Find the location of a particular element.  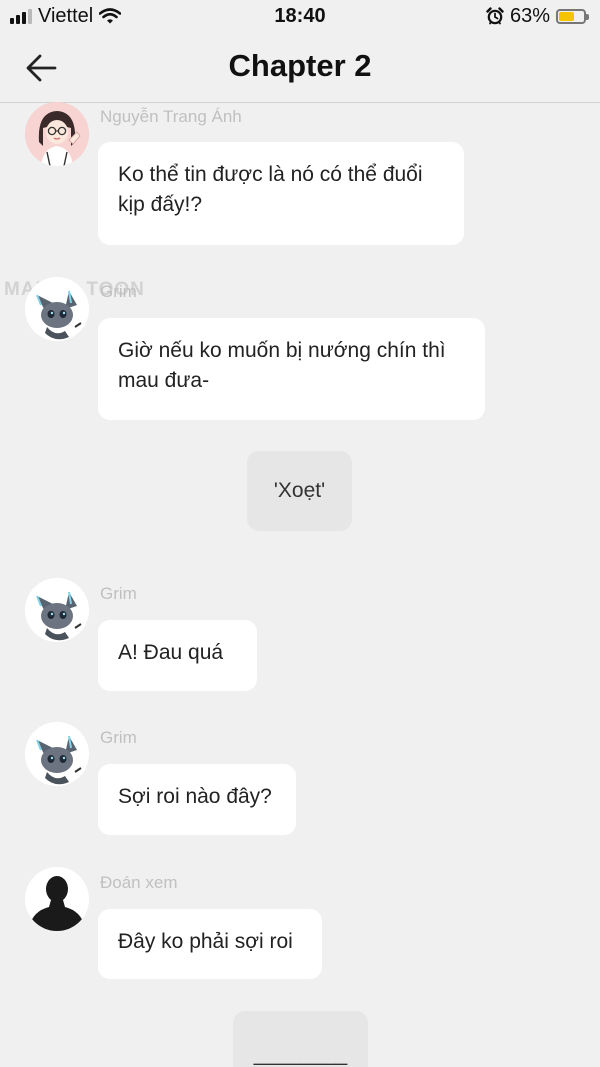

battery-fill is located at coordinates (566, 16).